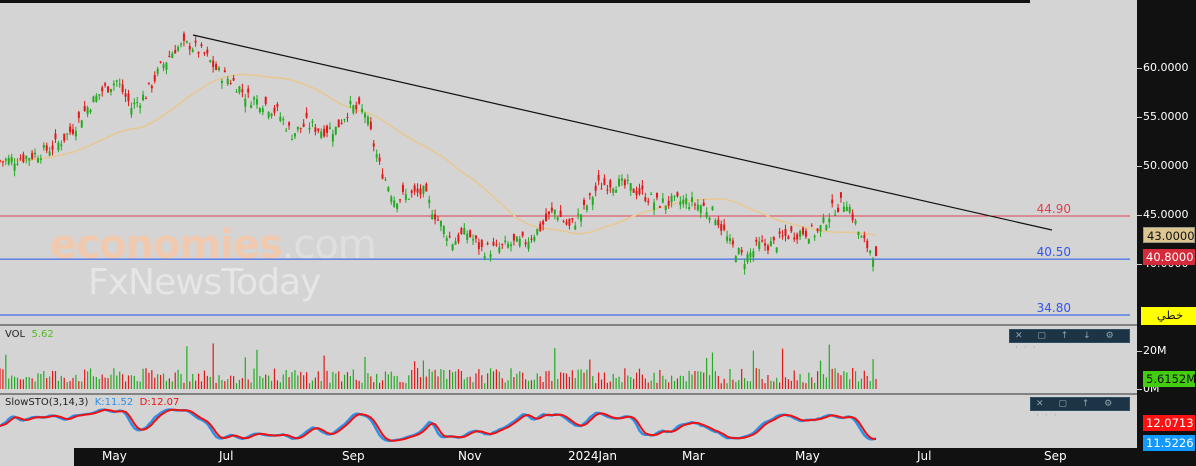 The height and width of the screenshot is (466, 1196). What do you see at coordinates (1069, 341) in the screenshot?
I see `volume-panel-toolbar: ✕ ▢ ↑ ↓ ⚙ ···` at bounding box center [1069, 341].